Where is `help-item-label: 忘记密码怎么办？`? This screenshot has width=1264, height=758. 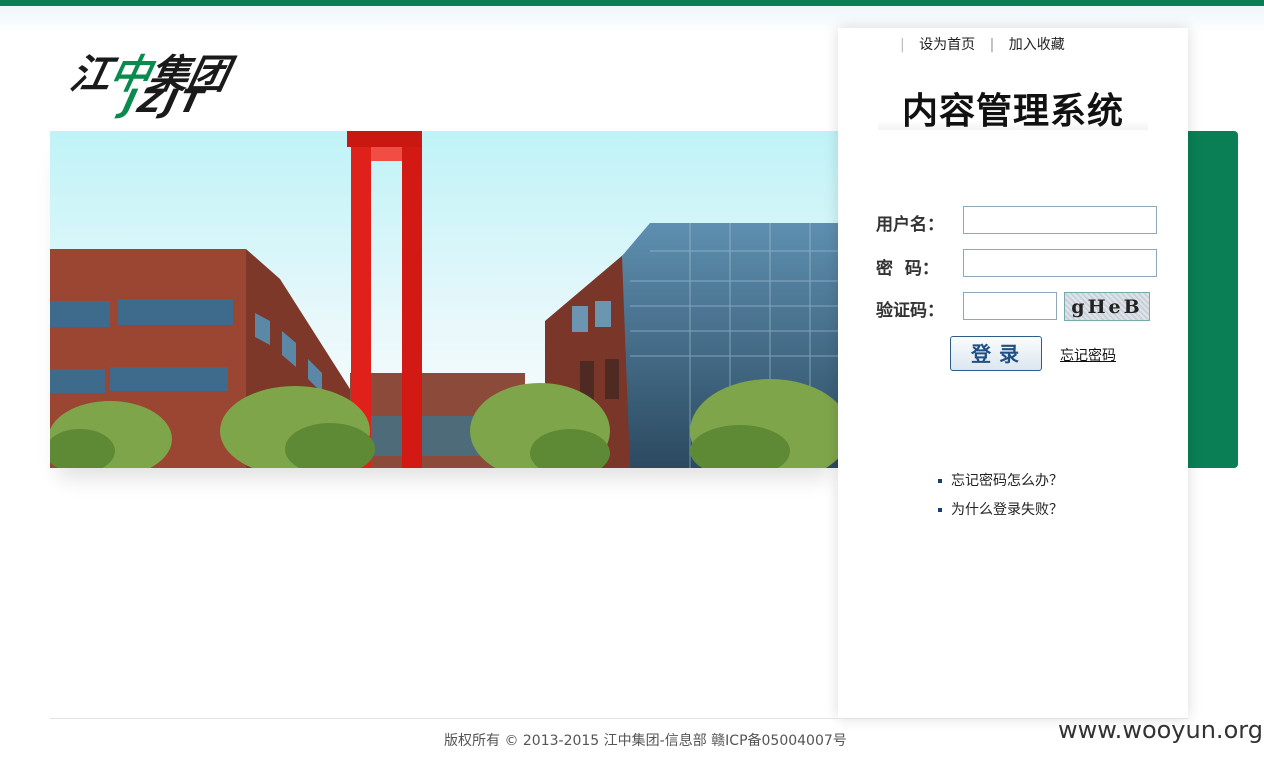 help-item-label: 忘记密码怎么办？ is located at coordinates (1007, 481).